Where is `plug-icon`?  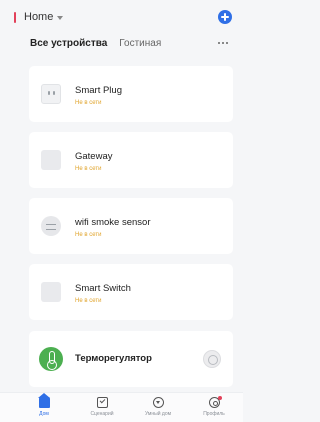
plug-icon is located at coordinates (51, 94).